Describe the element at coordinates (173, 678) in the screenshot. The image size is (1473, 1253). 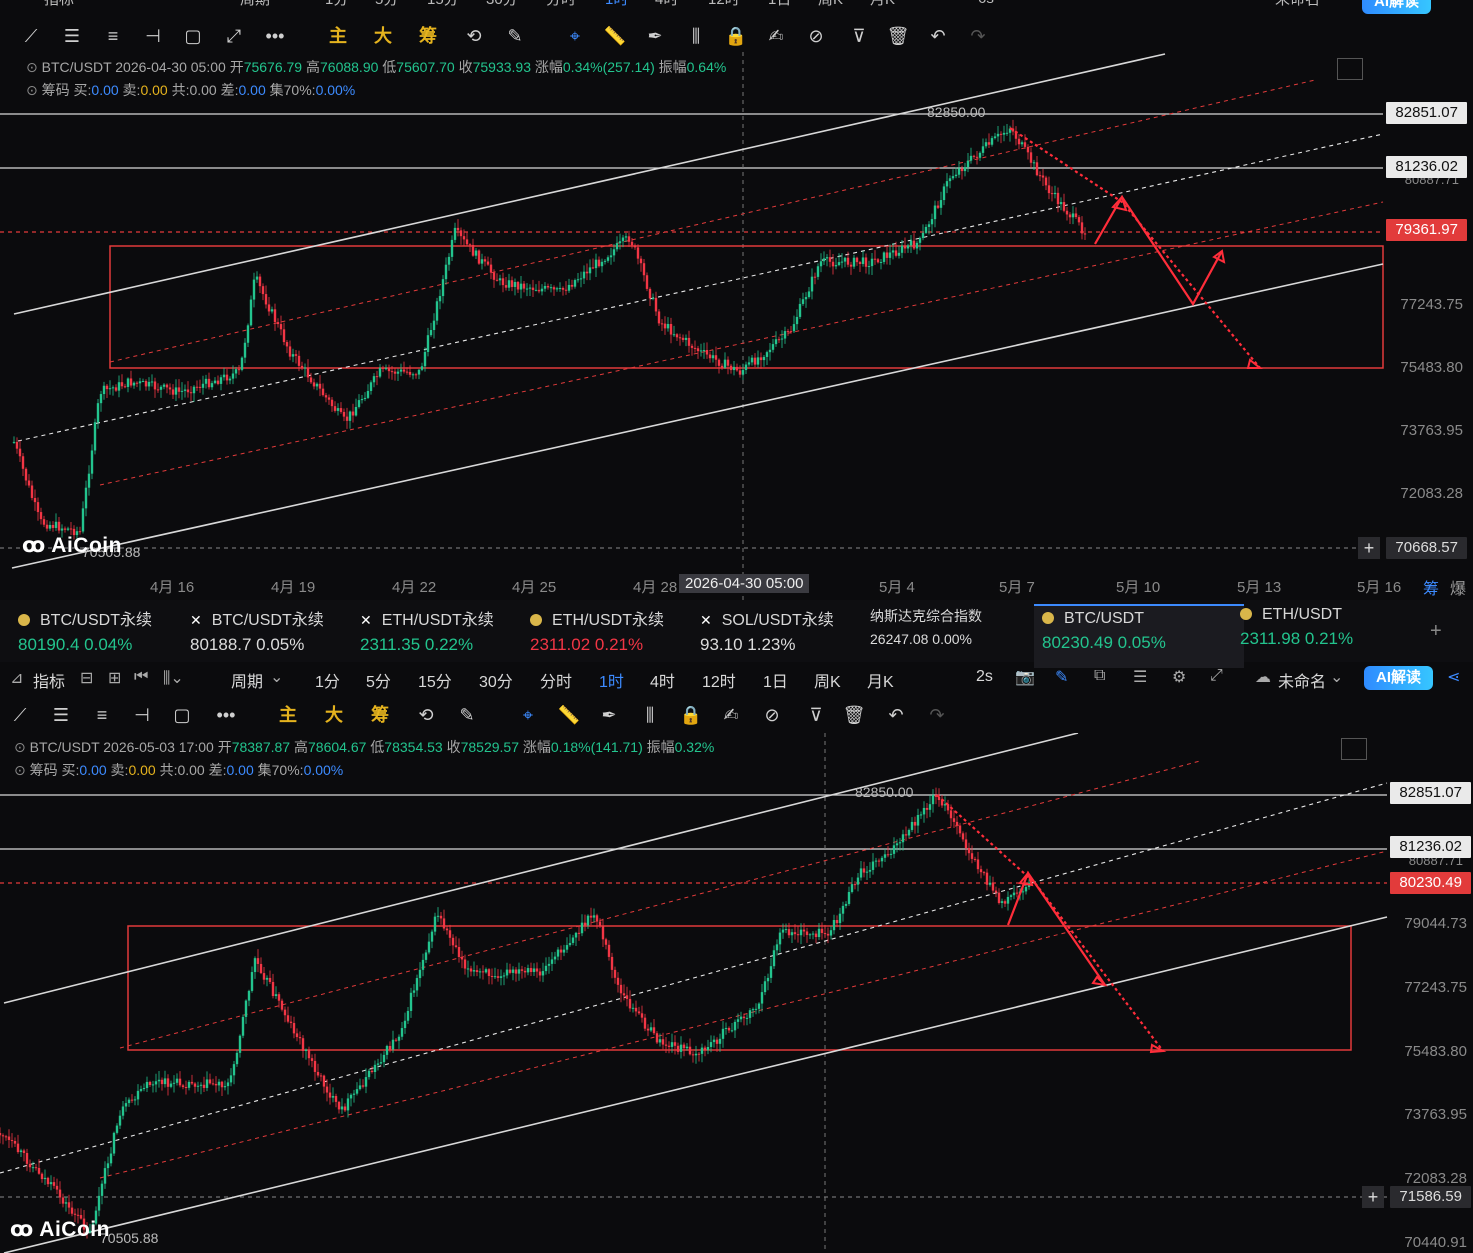
I see `chart-type-icon: ⫼⌄` at that location.